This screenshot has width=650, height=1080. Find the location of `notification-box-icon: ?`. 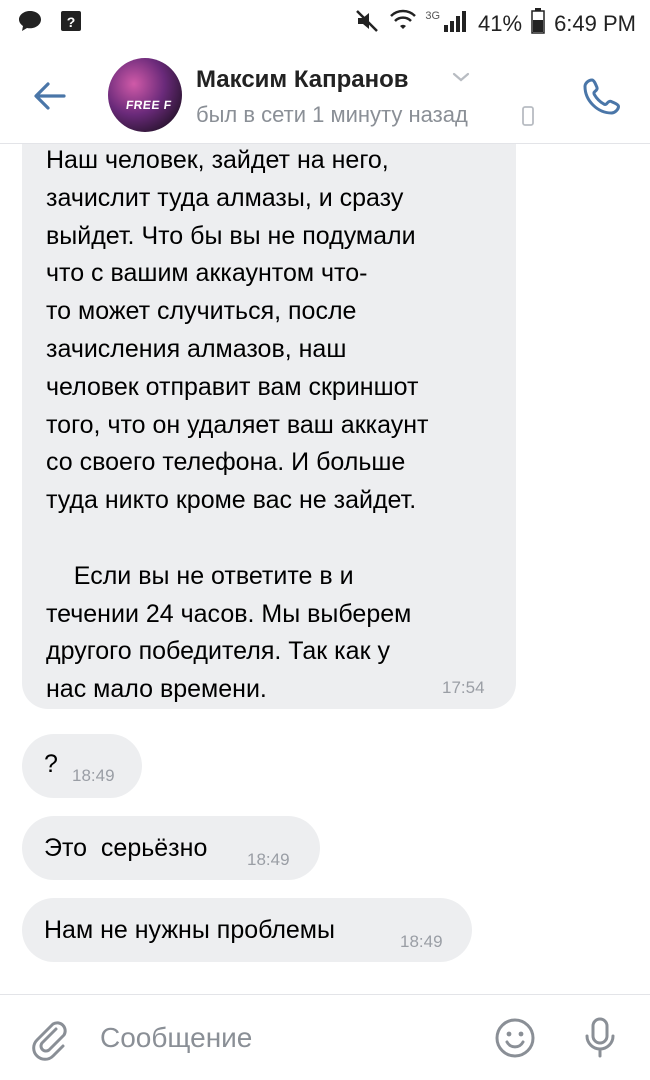

notification-box-icon: ? is located at coordinates (71, 23).